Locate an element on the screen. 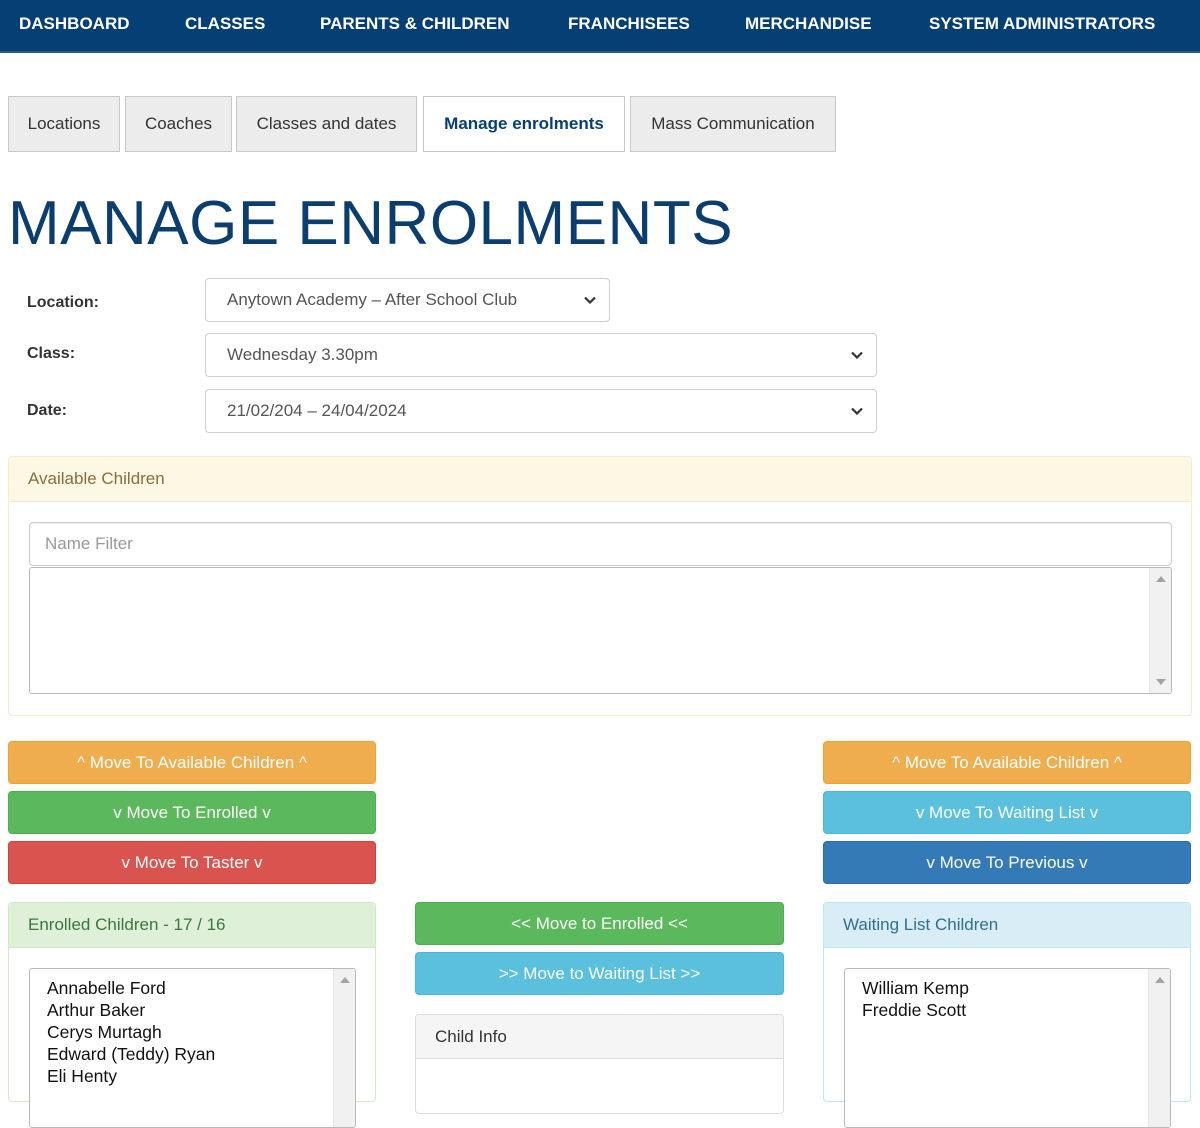 The width and height of the screenshot is (1200, 1128). location-label: Location: is located at coordinates (63, 302).